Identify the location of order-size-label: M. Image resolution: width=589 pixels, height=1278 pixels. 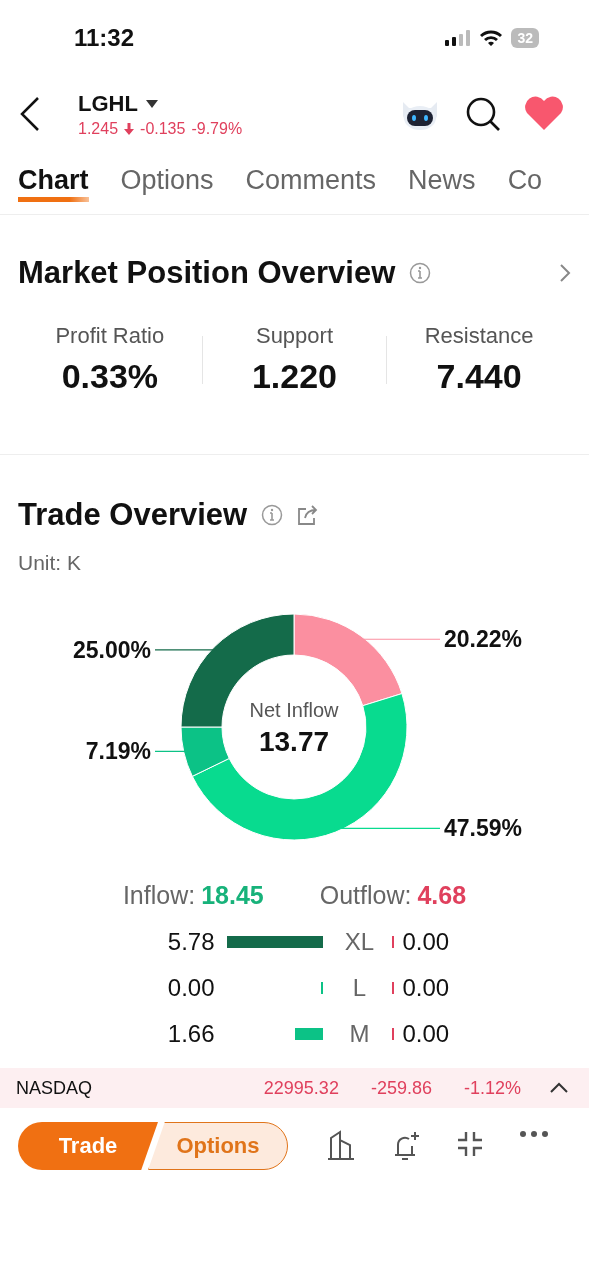
(359, 1034).